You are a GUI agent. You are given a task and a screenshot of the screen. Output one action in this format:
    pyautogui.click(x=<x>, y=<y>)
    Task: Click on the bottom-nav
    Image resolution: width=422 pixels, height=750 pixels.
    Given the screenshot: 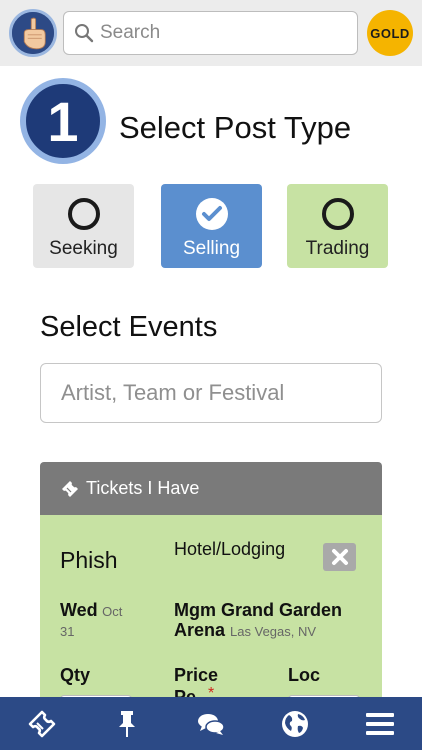 What is the action you would take?
    pyautogui.click(x=211, y=723)
    